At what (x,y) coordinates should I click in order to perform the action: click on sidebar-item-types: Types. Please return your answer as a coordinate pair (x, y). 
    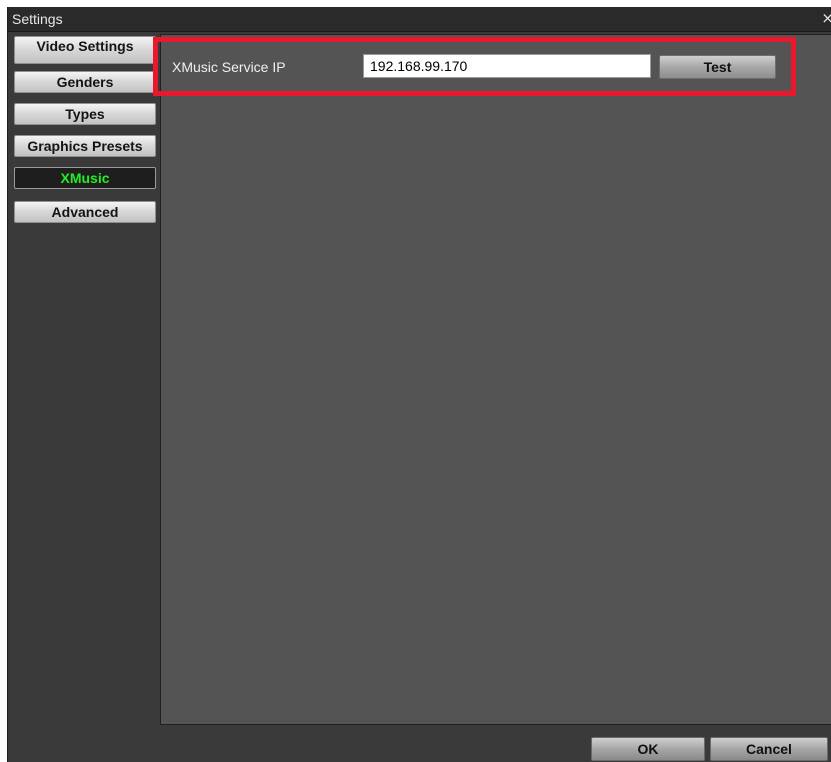
    Looking at the image, I should click on (85, 114).